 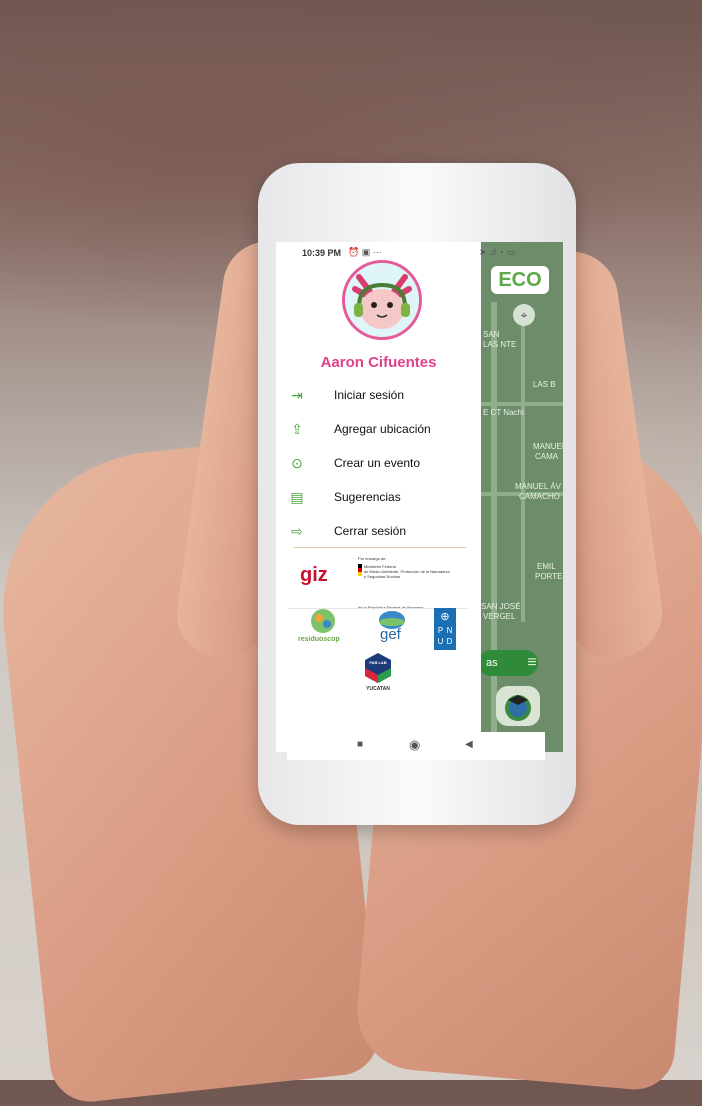 I want to click on home-icon: ◉, so click(x=414, y=745).